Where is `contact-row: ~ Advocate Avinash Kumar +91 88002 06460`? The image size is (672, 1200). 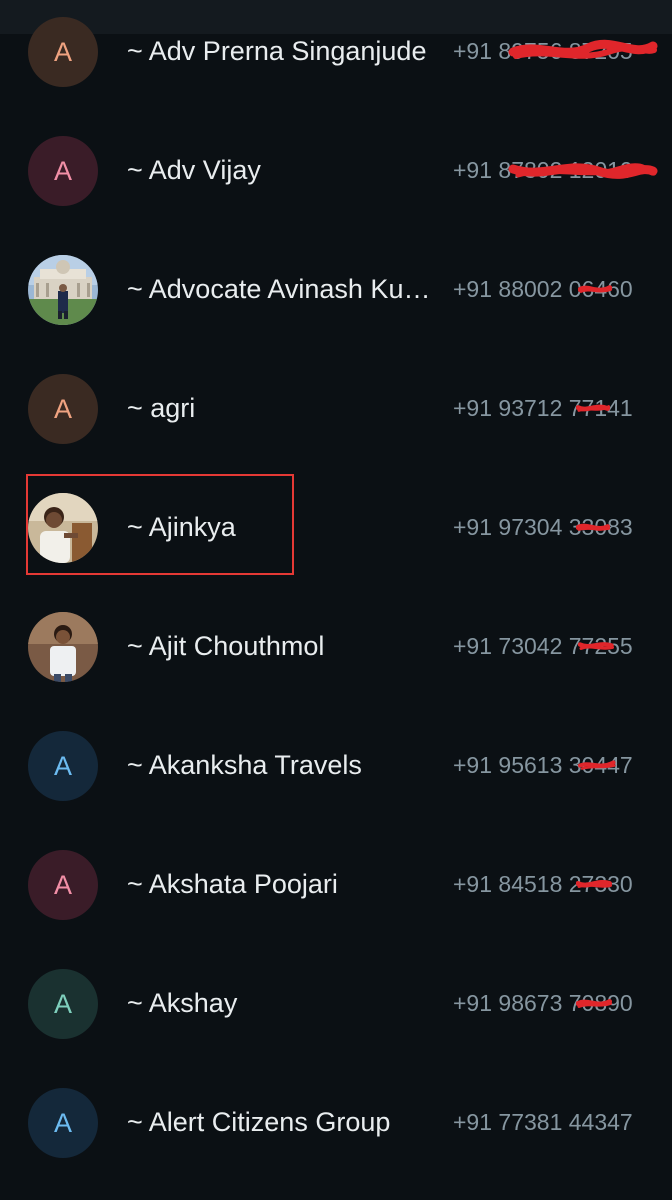
contact-row: ~ Advocate Avinash Kumar +91 88002 06460 is located at coordinates (336, 289).